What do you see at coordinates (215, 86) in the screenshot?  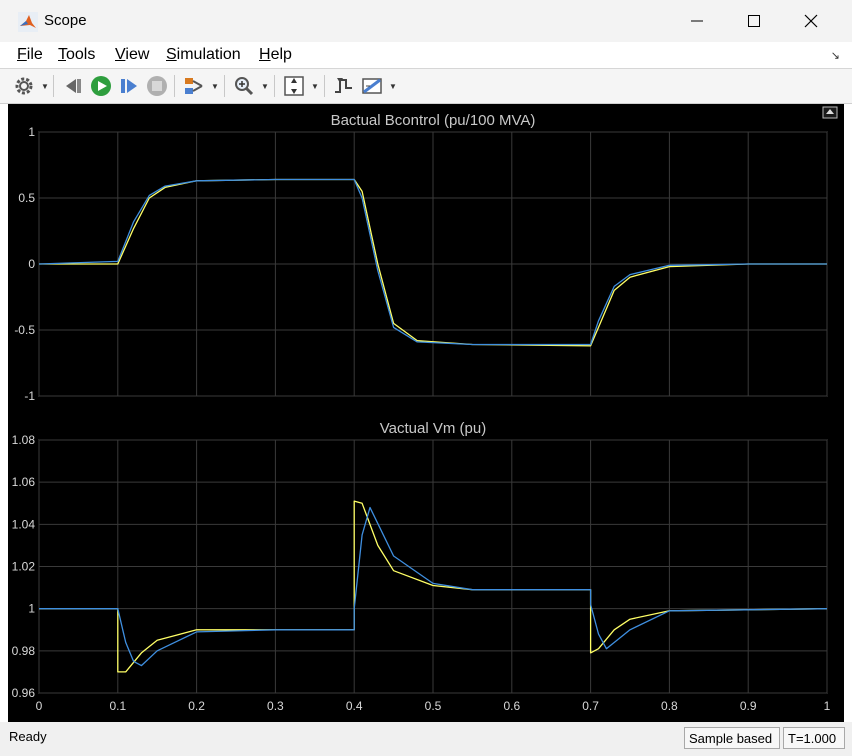 I see `signal-dropdown-icon: ▼` at bounding box center [215, 86].